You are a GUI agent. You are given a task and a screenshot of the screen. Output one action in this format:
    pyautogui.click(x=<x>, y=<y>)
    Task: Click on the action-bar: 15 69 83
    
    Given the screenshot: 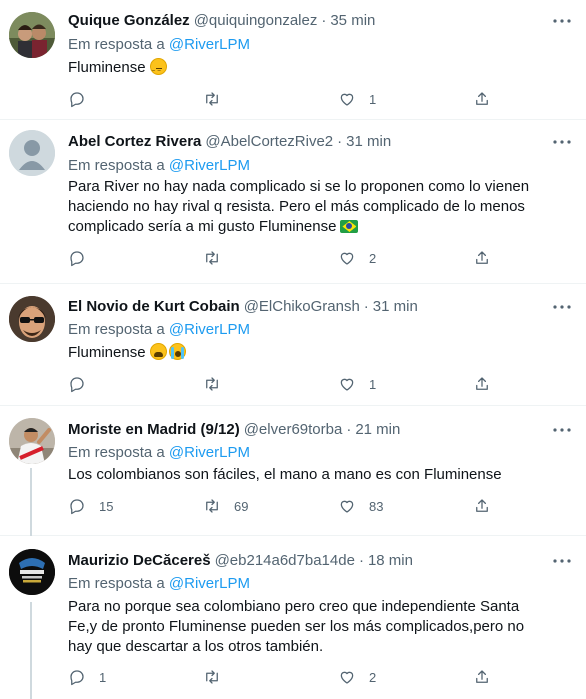 What is the action you would take?
    pyautogui.click(x=283, y=506)
    